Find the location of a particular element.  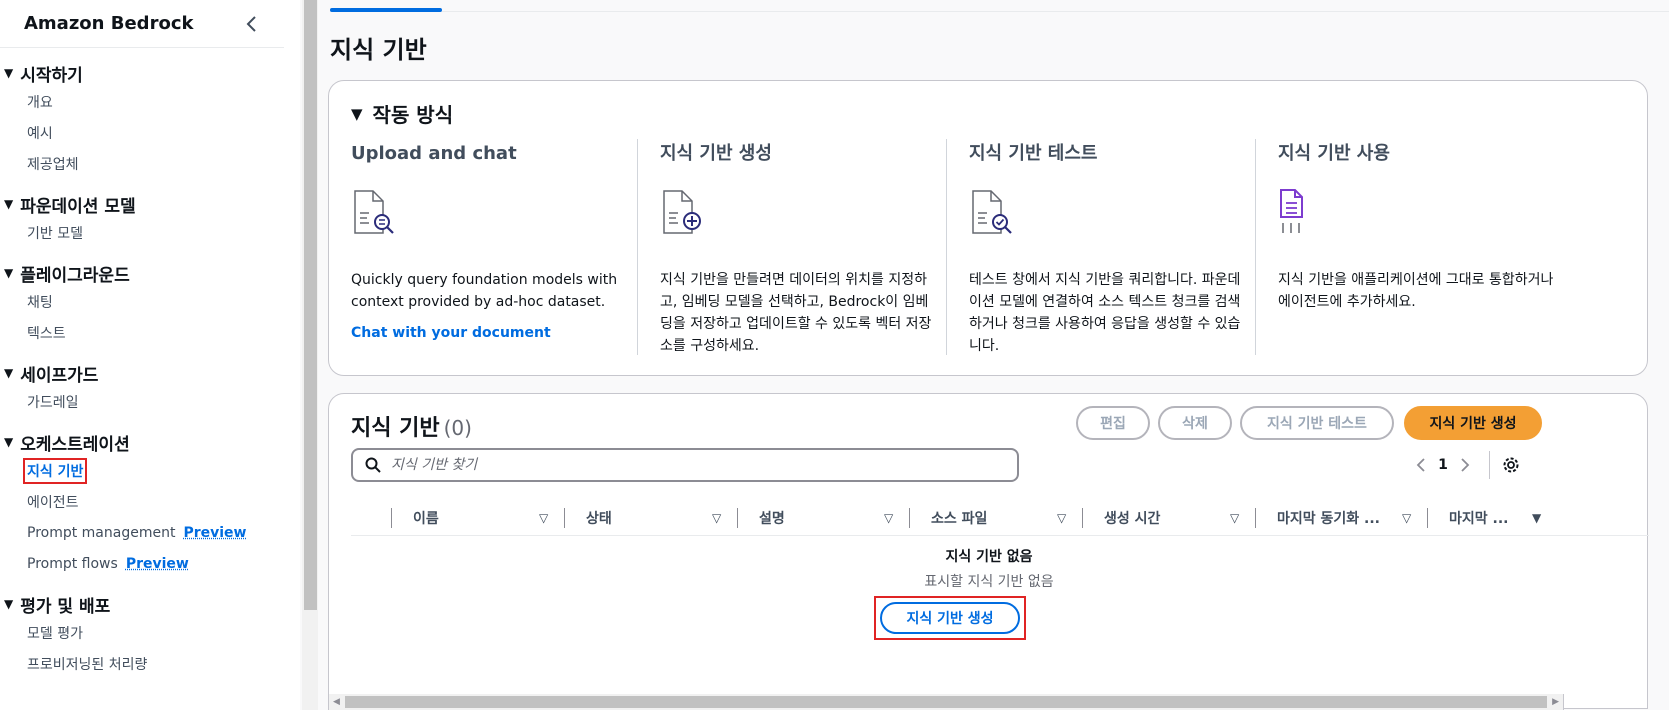

nav-section: ▼ 시작하기개요예시제공업체 is located at coordinates (143, 119).